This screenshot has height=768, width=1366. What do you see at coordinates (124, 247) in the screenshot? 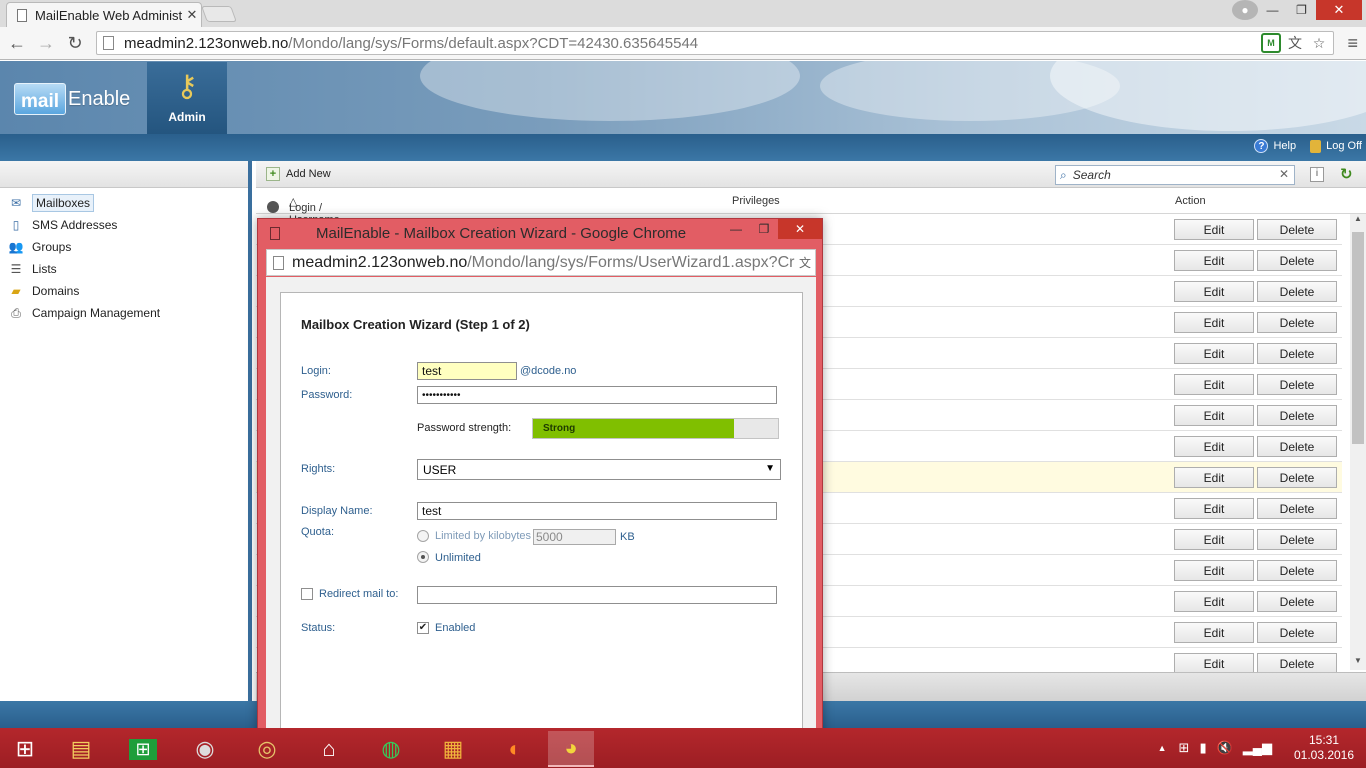
I see `sidebar-item-groups: 👥 Groups` at bounding box center [124, 247].